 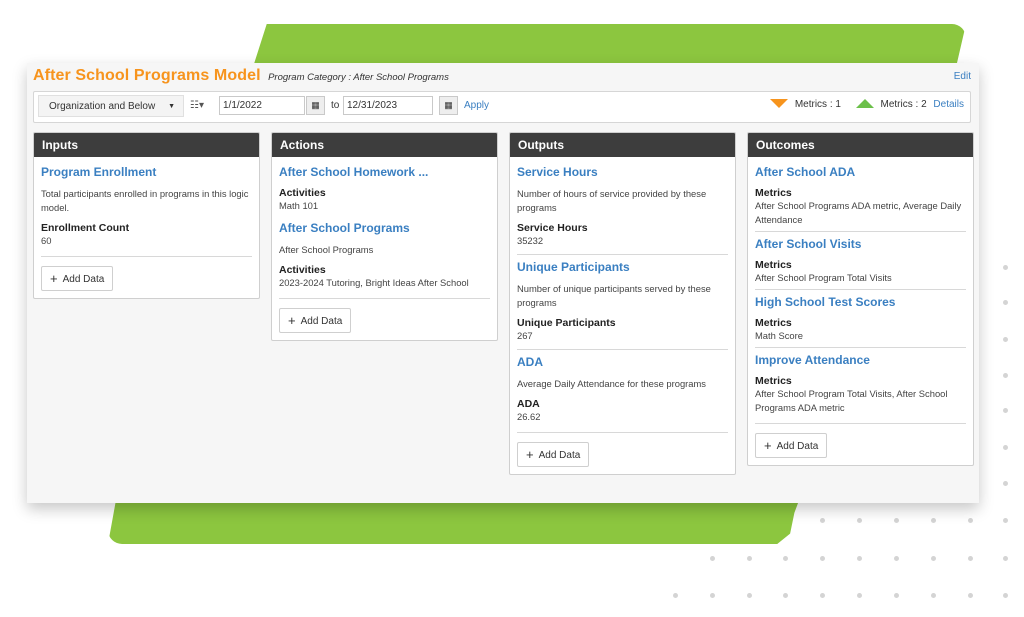 I want to click on item-field-label: ADA, so click(x=528, y=404).